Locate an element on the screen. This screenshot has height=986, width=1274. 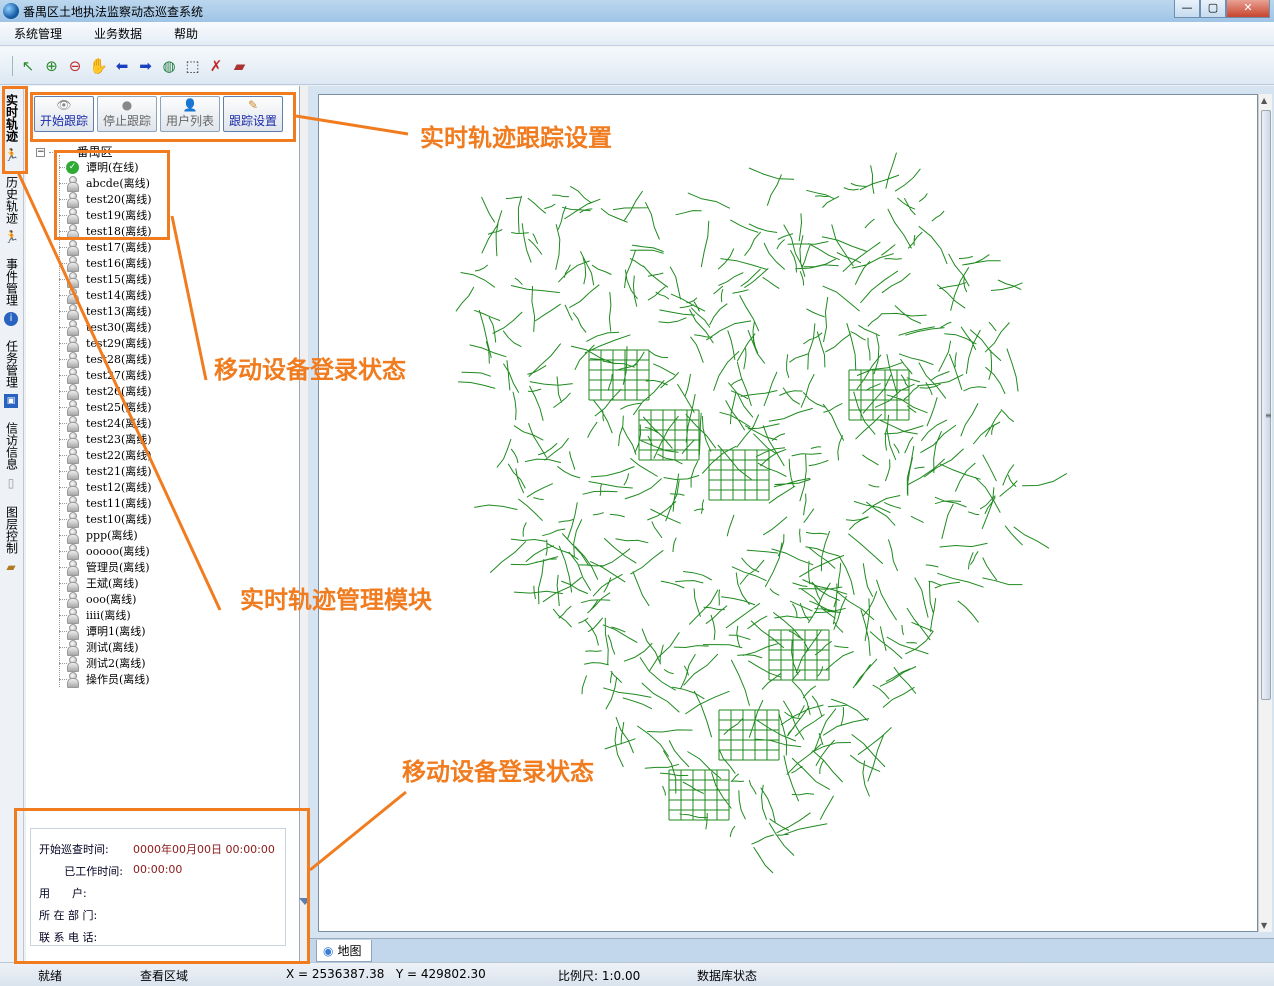
tree-user-item: 谭明1 (离线) is located at coordinates (102, 631).